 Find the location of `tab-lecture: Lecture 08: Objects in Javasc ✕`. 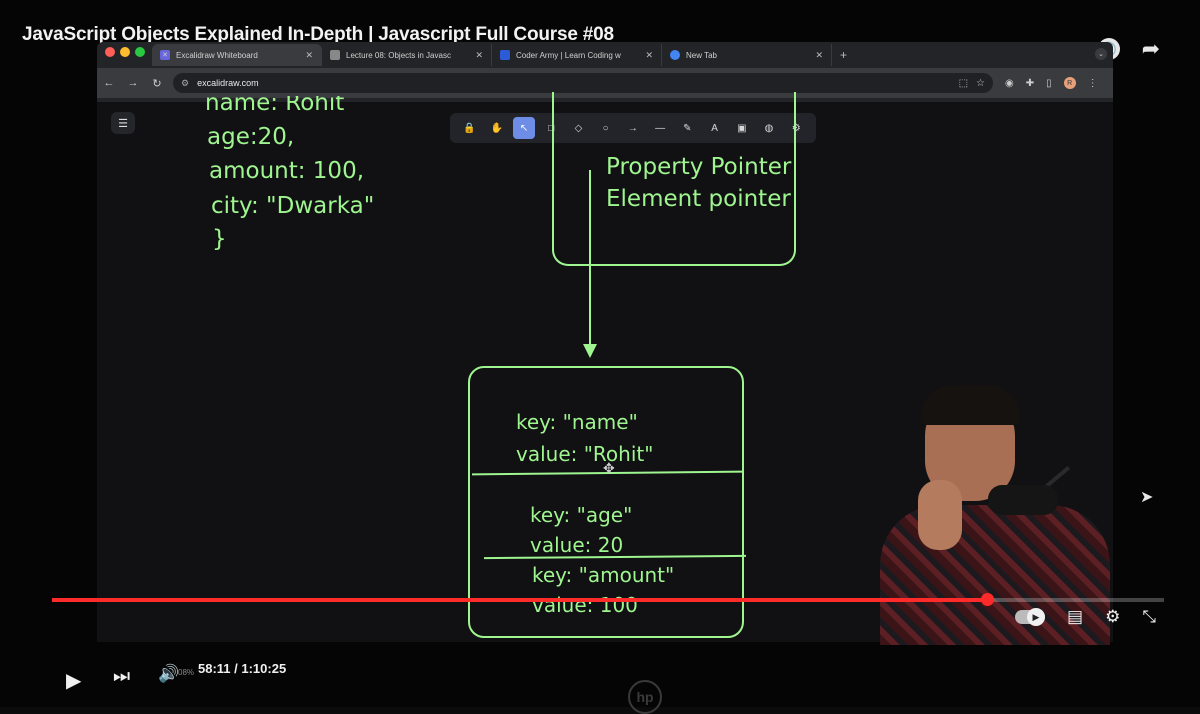

tab-lecture: Lecture 08: Objects in Javasc ✕ is located at coordinates (407, 55).